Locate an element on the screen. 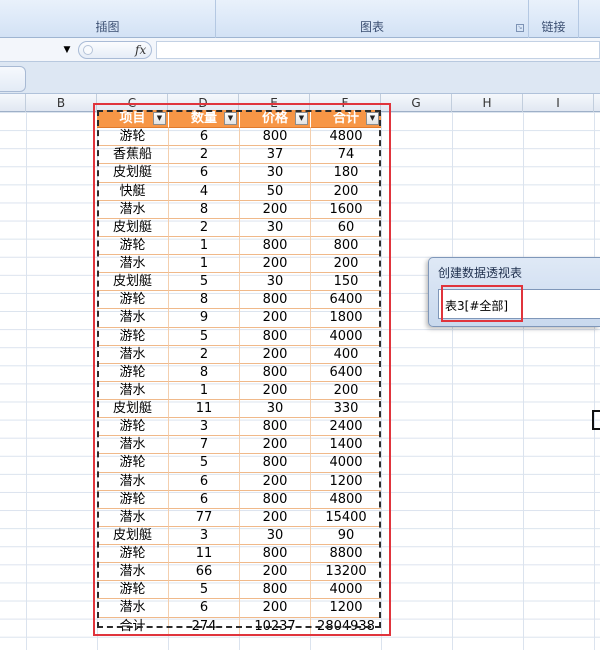  ribbon-group-label: 链接 is located at coordinates (553, 27).